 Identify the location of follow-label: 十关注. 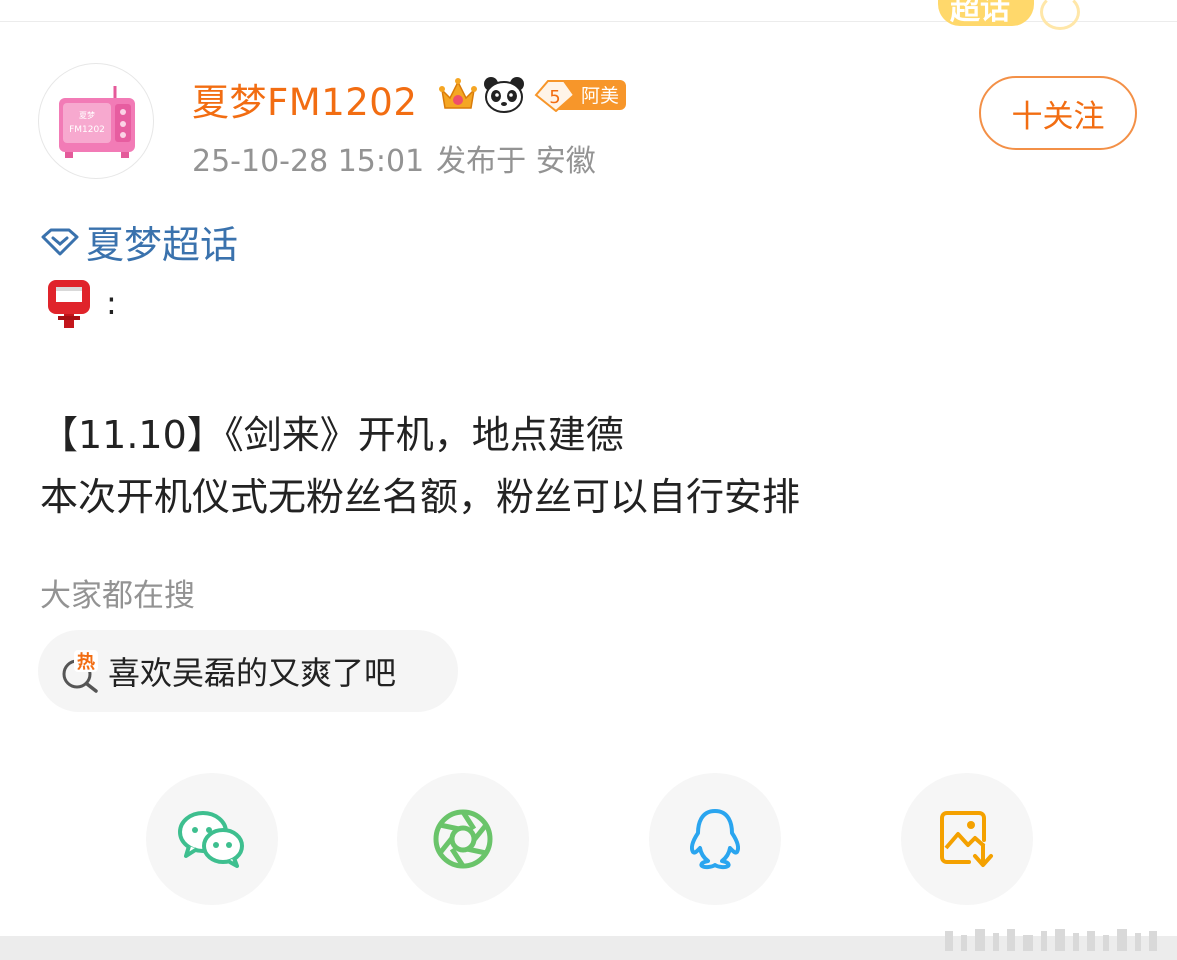
(1058, 116).